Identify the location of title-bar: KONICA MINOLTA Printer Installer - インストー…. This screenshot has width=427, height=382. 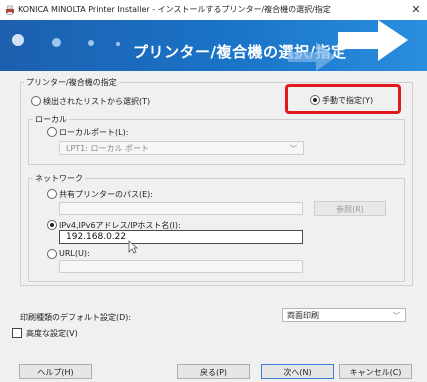
(213, 10).